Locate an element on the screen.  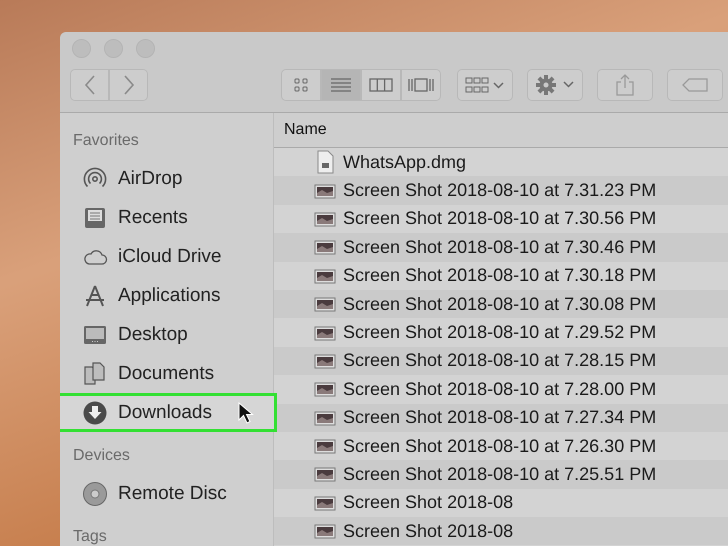
grid-icon is located at coordinates (301, 85).